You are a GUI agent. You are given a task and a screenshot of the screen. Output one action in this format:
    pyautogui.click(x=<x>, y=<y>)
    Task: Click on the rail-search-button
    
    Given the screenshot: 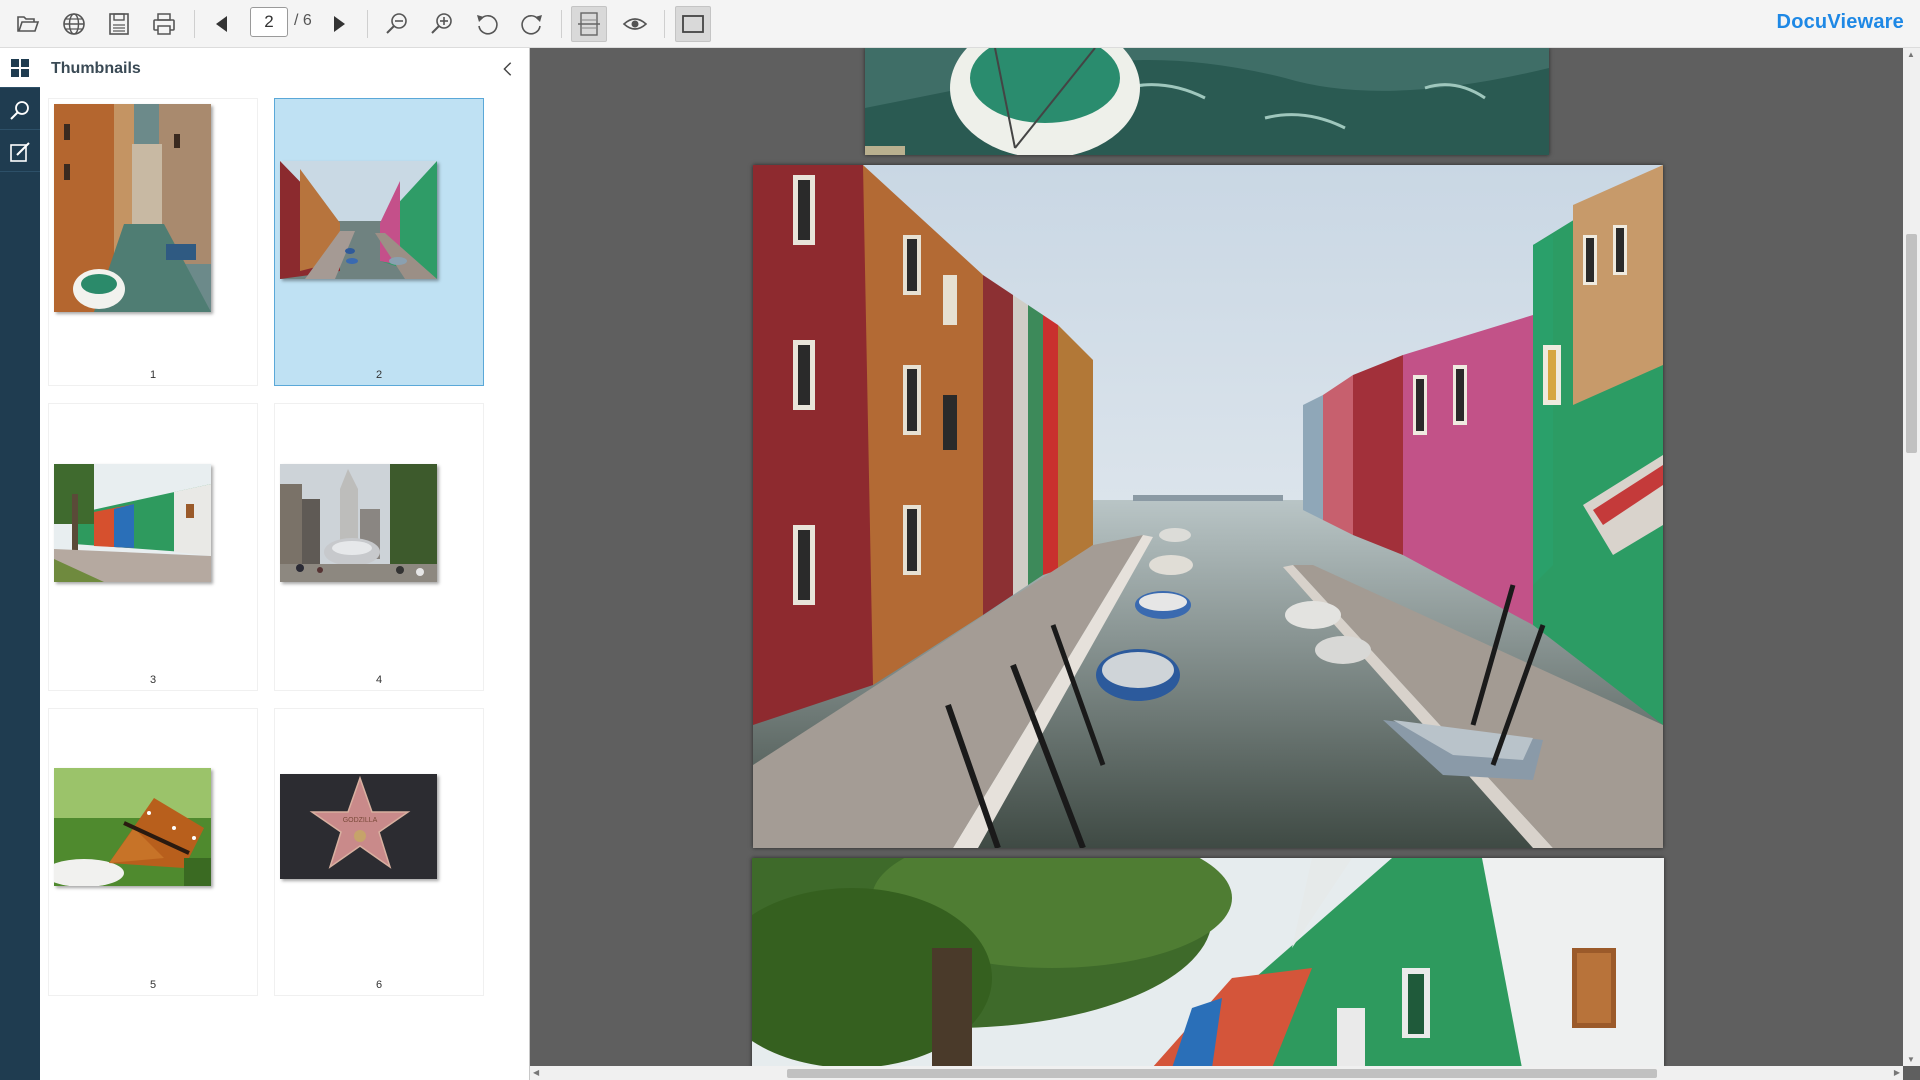 What is the action you would take?
    pyautogui.click(x=20, y=110)
    